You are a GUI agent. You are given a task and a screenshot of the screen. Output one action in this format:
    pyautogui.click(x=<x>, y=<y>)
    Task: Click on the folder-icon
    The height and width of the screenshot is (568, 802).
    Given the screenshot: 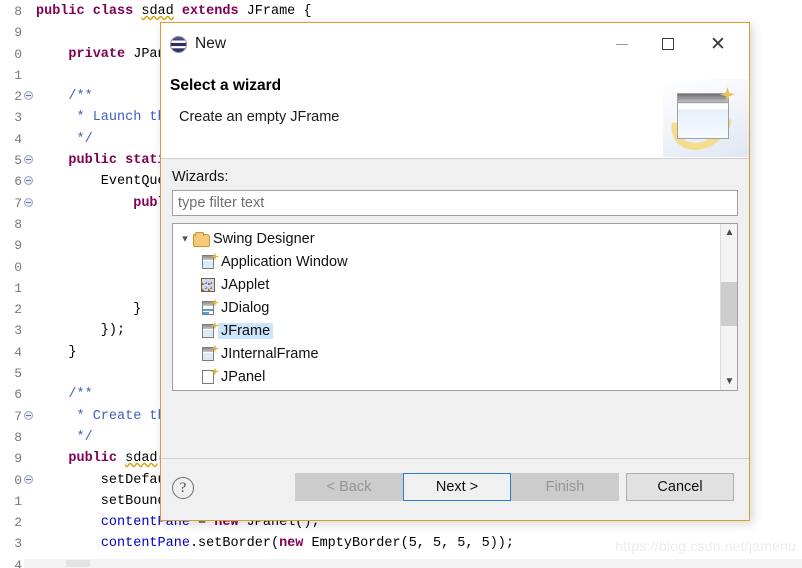 What is the action you would take?
    pyautogui.click(x=201, y=239)
    